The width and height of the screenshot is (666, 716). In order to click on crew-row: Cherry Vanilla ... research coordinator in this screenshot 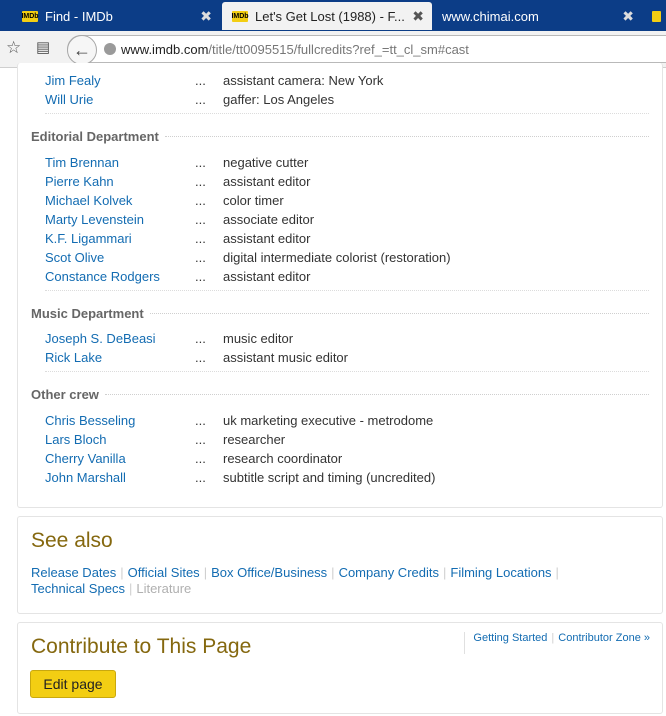, I will do `click(345, 460)`.